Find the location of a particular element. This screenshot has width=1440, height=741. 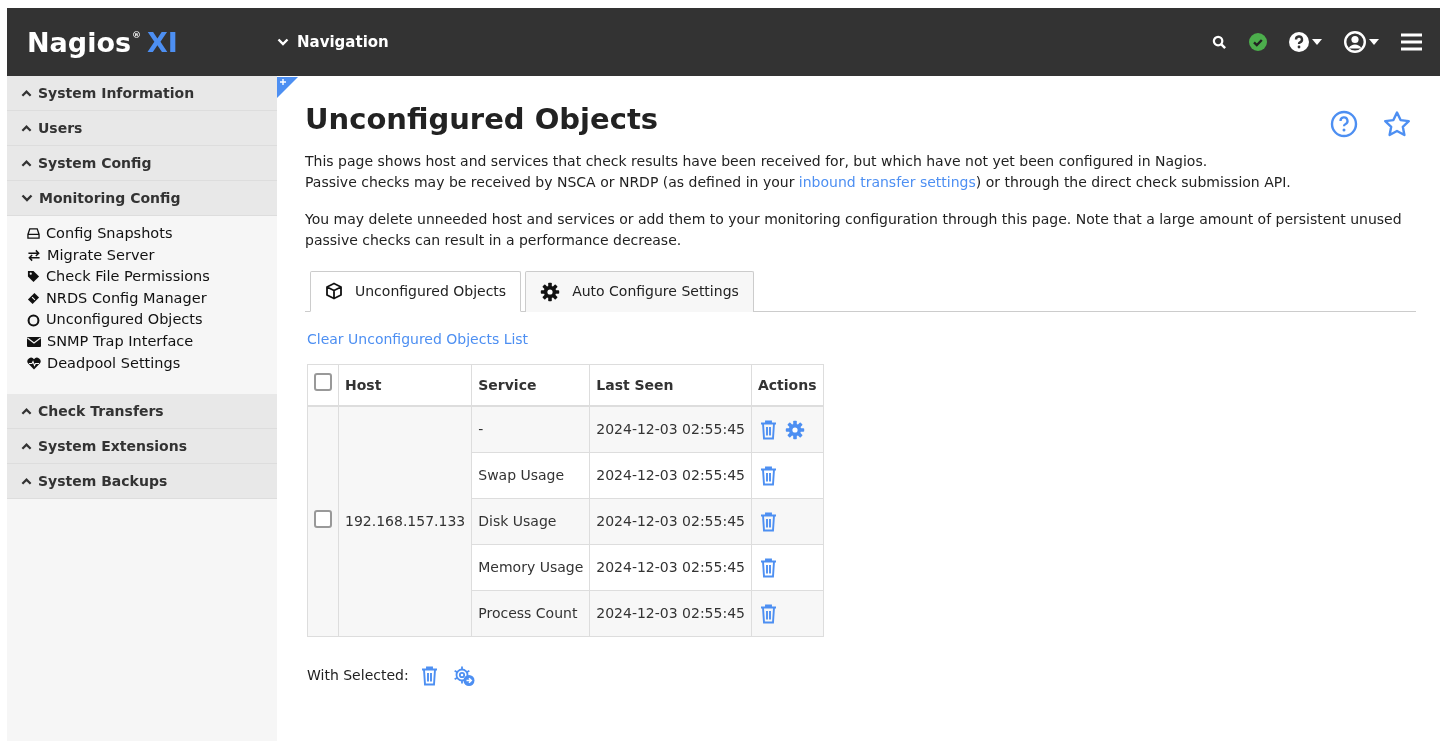

sidebar-section-header: System Information is located at coordinates (142, 93).